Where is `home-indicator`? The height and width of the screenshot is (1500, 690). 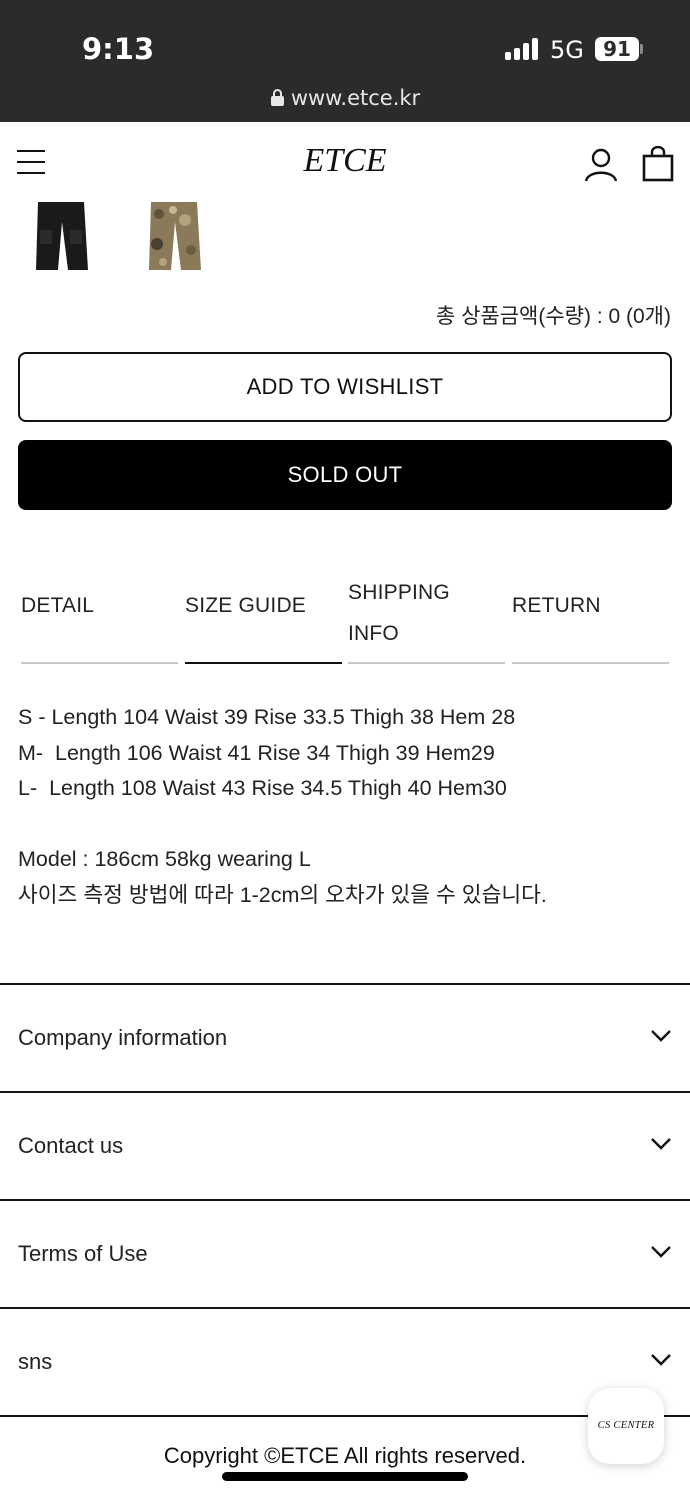
home-indicator is located at coordinates (345, 1476).